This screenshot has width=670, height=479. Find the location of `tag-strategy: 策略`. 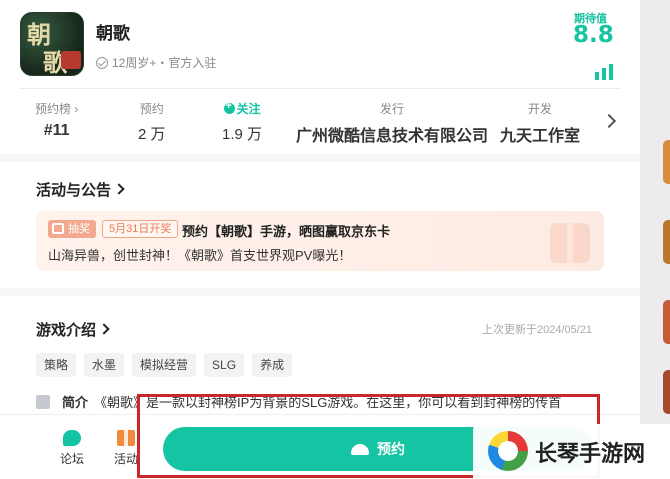

tag-strategy: 策略 is located at coordinates (56, 365).